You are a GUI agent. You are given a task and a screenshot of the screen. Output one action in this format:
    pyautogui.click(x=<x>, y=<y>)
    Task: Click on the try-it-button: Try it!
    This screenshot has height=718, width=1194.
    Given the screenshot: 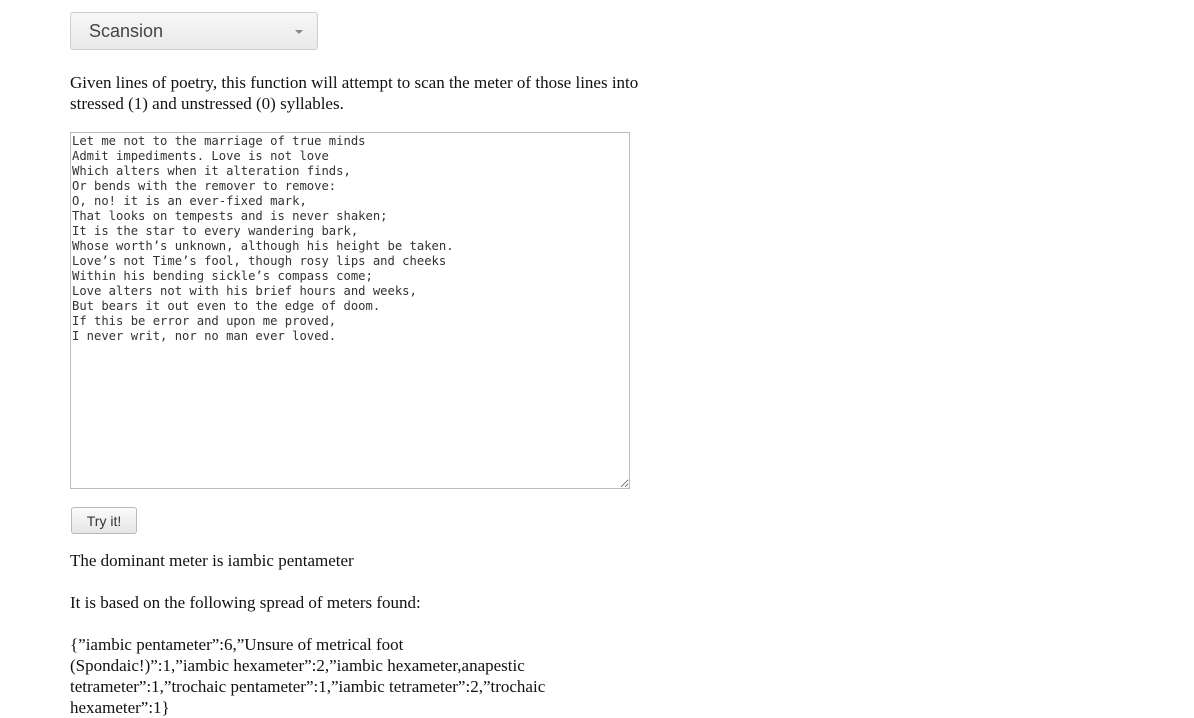 What is the action you would take?
    pyautogui.click(x=104, y=520)
    